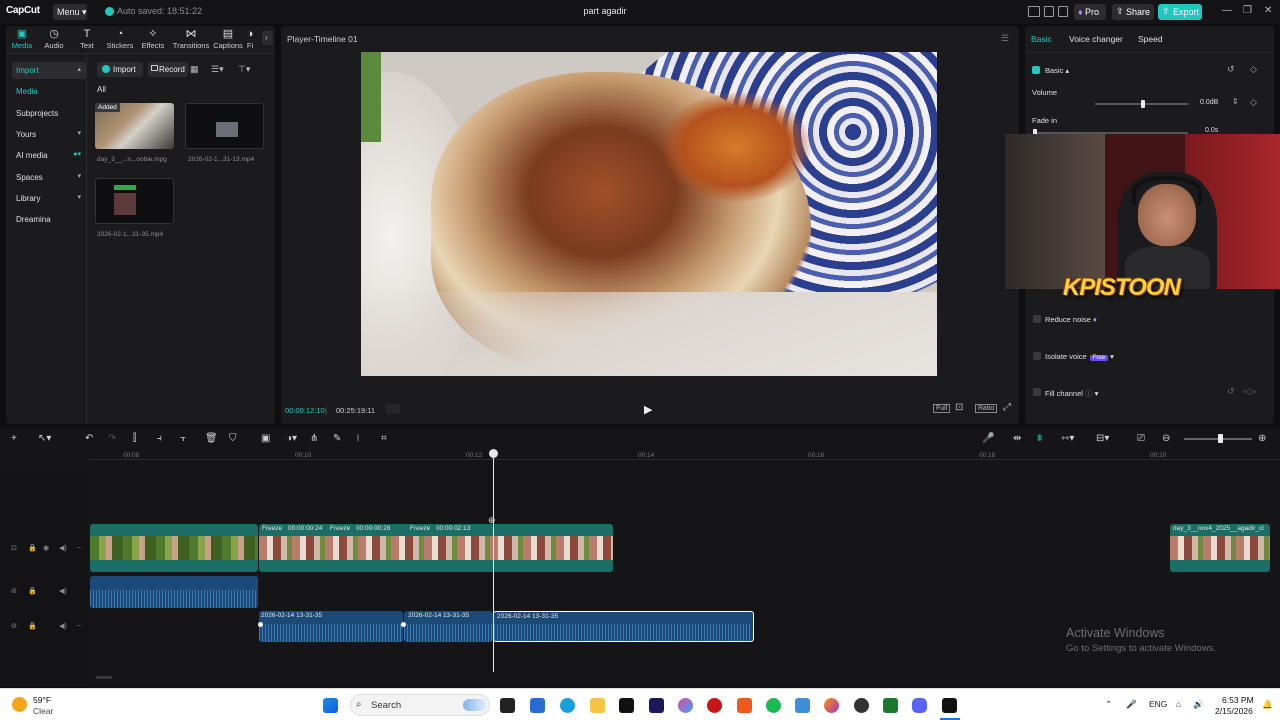 Image resolution: width=1280 pixels, height=720 pixels. What do you see at coordinates (314, 438) in the screenshot?
I see `mirror-icon: ⋔` at bounding box center [314, 438].